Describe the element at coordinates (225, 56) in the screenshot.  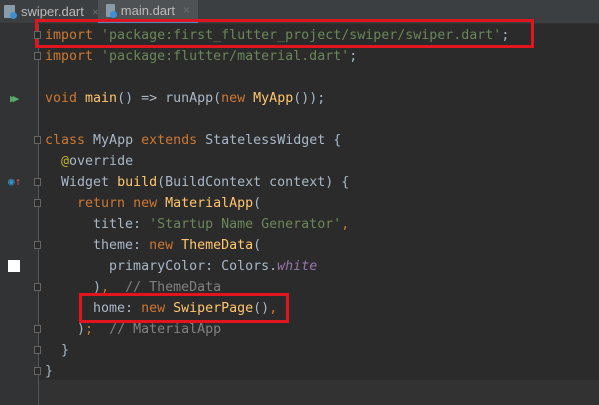
I see `code-token: 'package:flutter/material.dart'` at that location.